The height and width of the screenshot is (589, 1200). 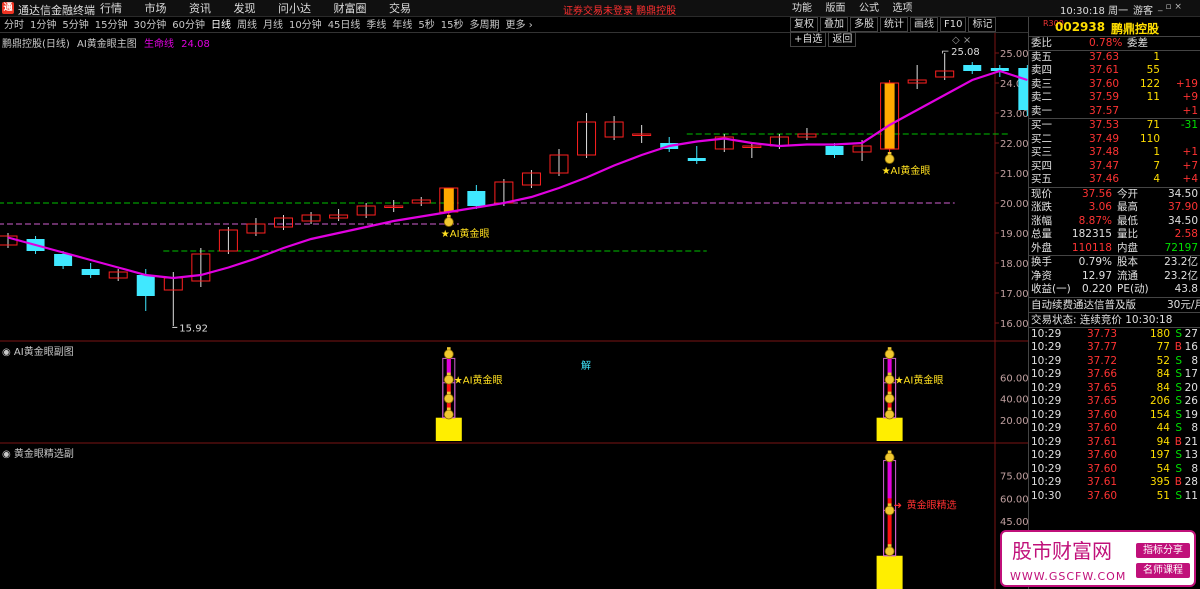 I want to click on panel-icons: ◇ ×, so click(x=961, y=40).